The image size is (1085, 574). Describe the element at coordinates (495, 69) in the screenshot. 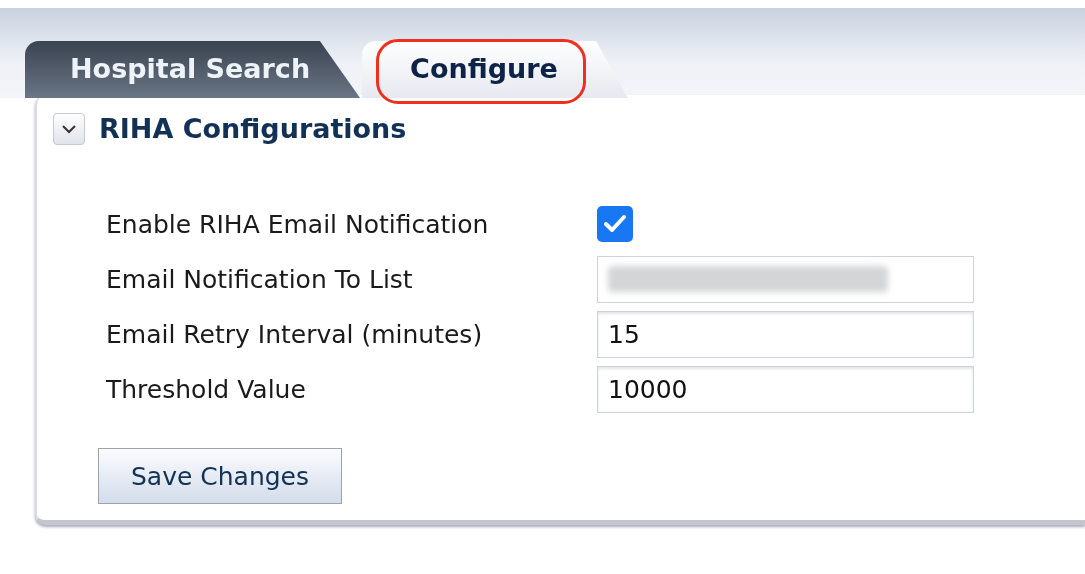

I see `tab: Configure` at that location.